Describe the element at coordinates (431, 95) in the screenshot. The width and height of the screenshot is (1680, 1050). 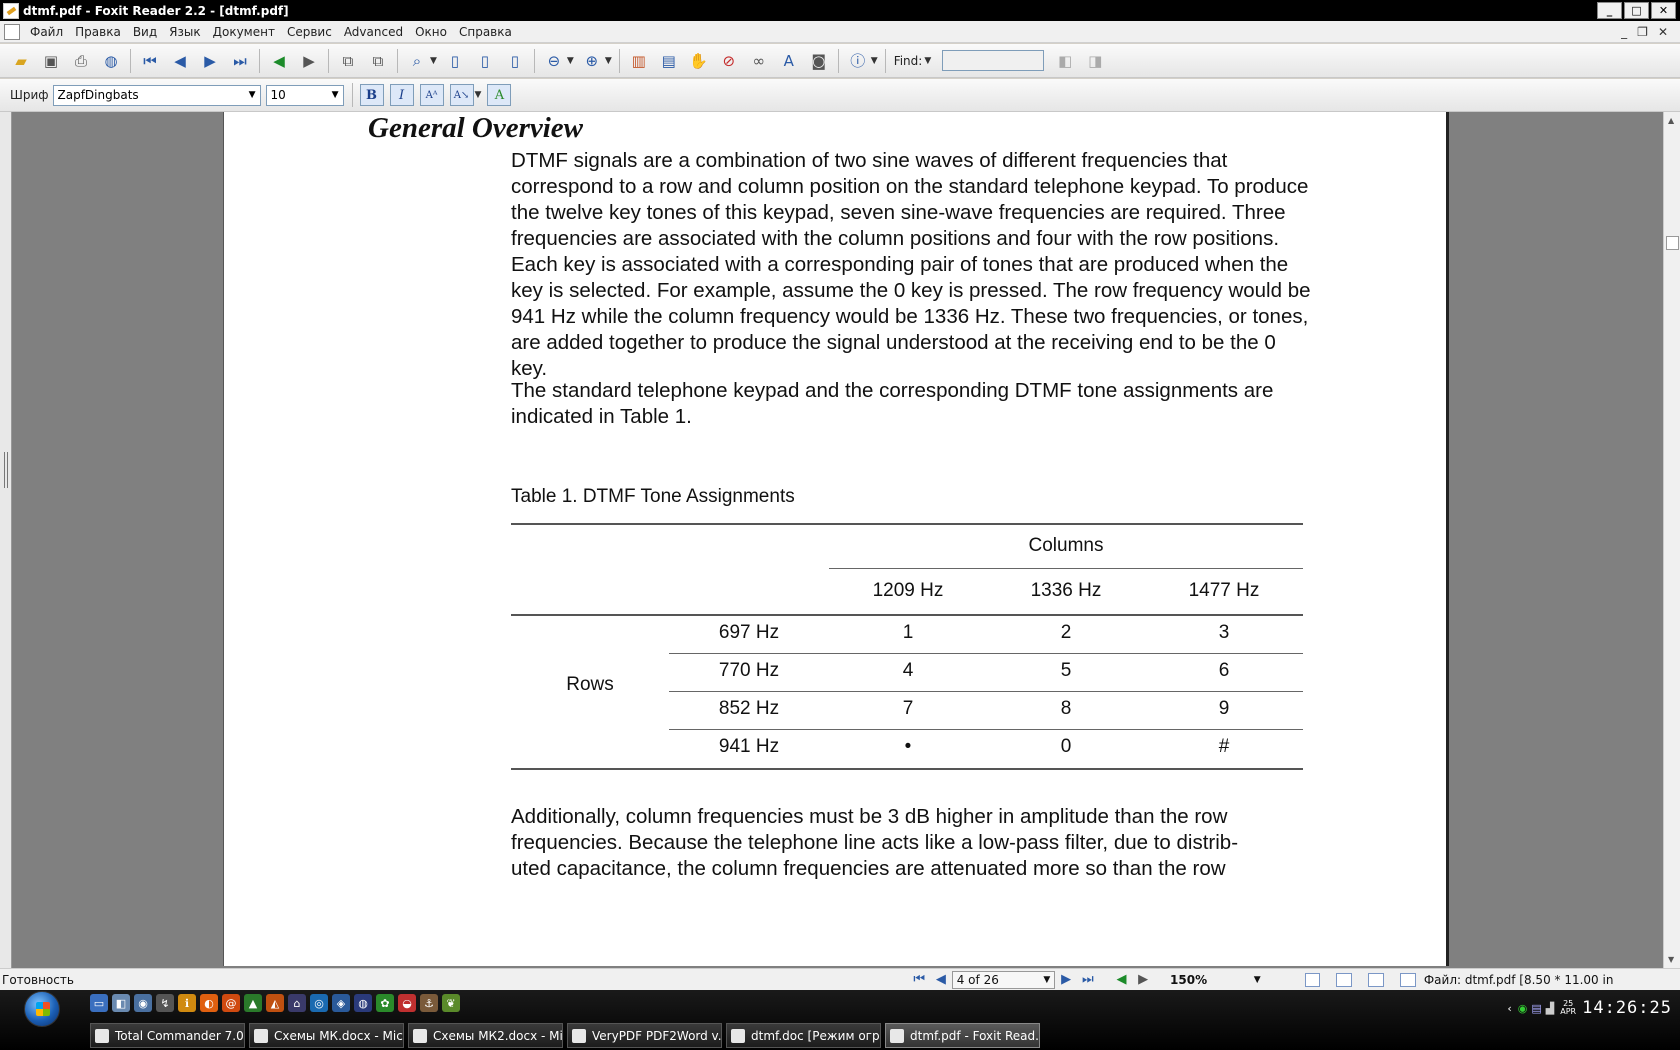
I see `superscript-button: Aᴬ` at that location.